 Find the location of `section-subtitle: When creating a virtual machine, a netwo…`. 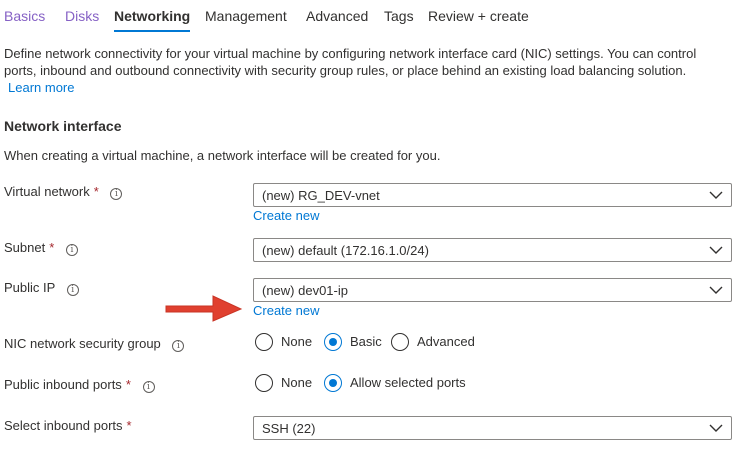

section-subtitle: When creating a virtual machine, a netwo… is located at coordinates (222, 155).